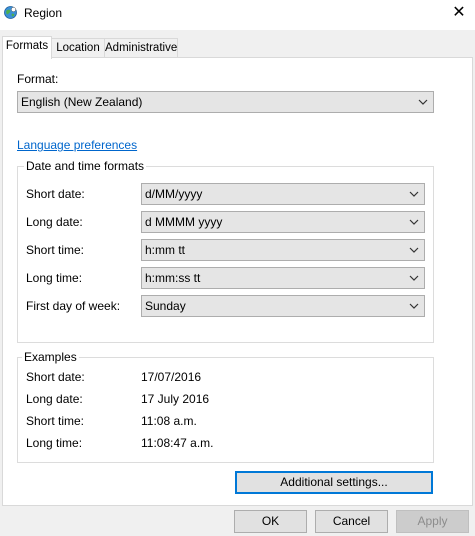  Describe the element at coordinates (283, 194) in the screenshot. I see `short-date-dropdown: d/MM/yyyy` at that location.